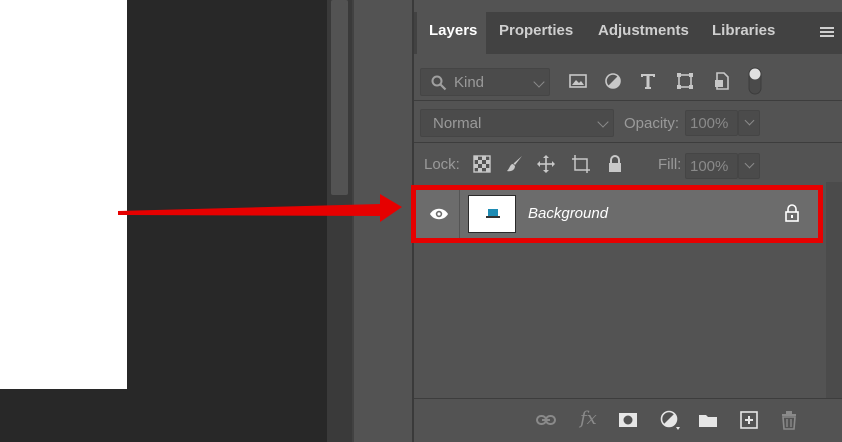 Image resolution: width=842 pixels, height=442 pixels. Describe the element at coordinates (648, 81) in the screenshot. I see `type-filter-icon` at that location.